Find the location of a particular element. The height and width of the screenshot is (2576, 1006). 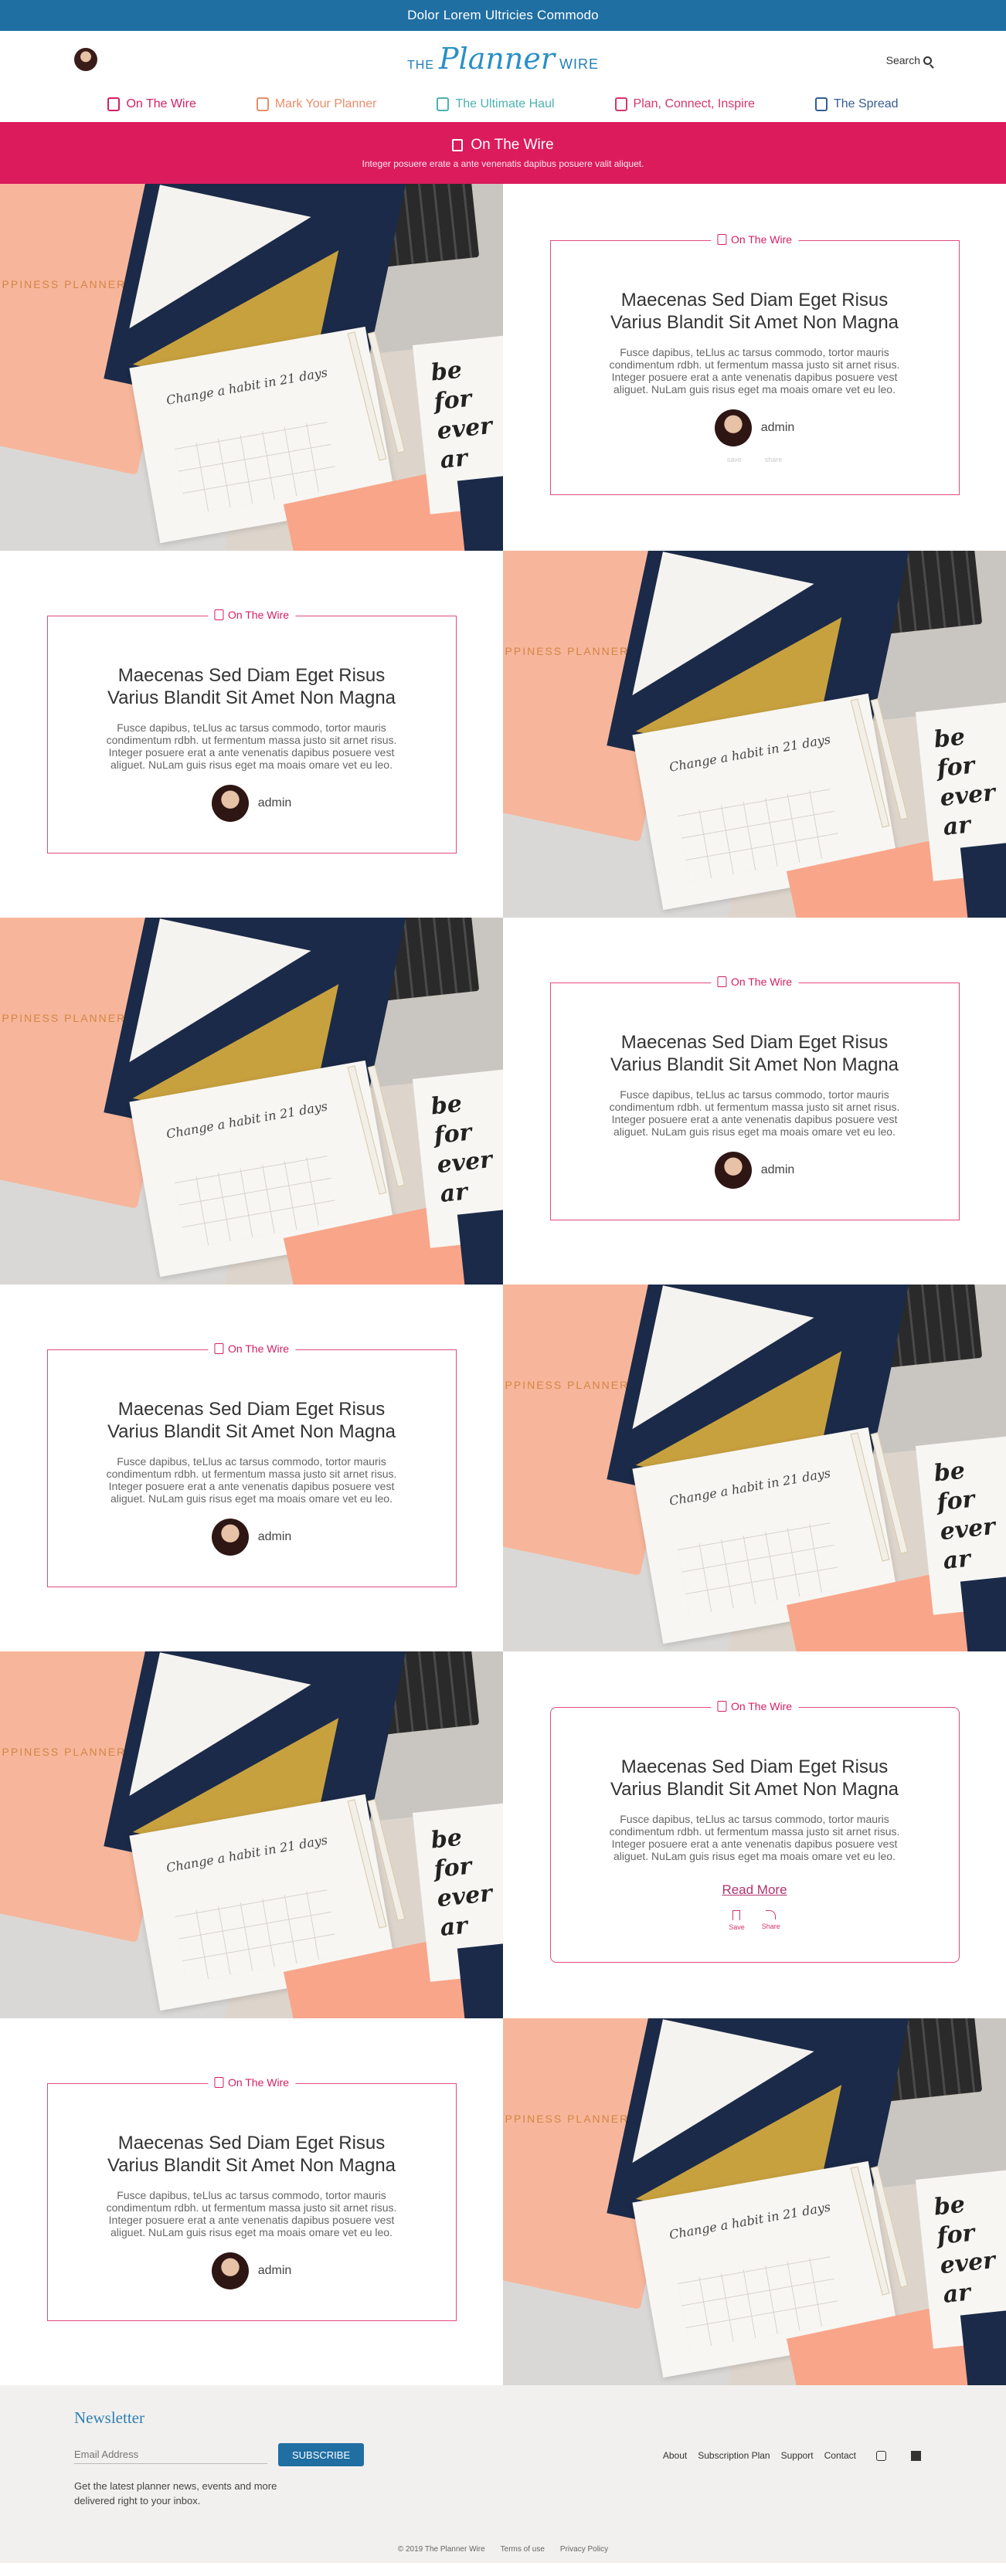

share-label: Share is located at coordinates (770, 1926).